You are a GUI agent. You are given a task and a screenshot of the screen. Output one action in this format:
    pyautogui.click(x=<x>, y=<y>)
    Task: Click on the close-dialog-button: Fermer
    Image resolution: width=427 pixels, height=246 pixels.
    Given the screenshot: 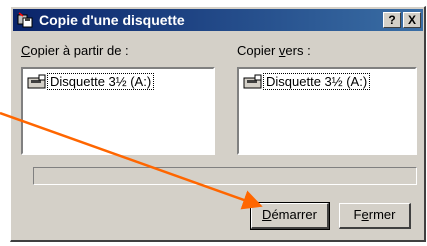 What is the action you would take?
    pyautogui.click(x=375, y=216)
    